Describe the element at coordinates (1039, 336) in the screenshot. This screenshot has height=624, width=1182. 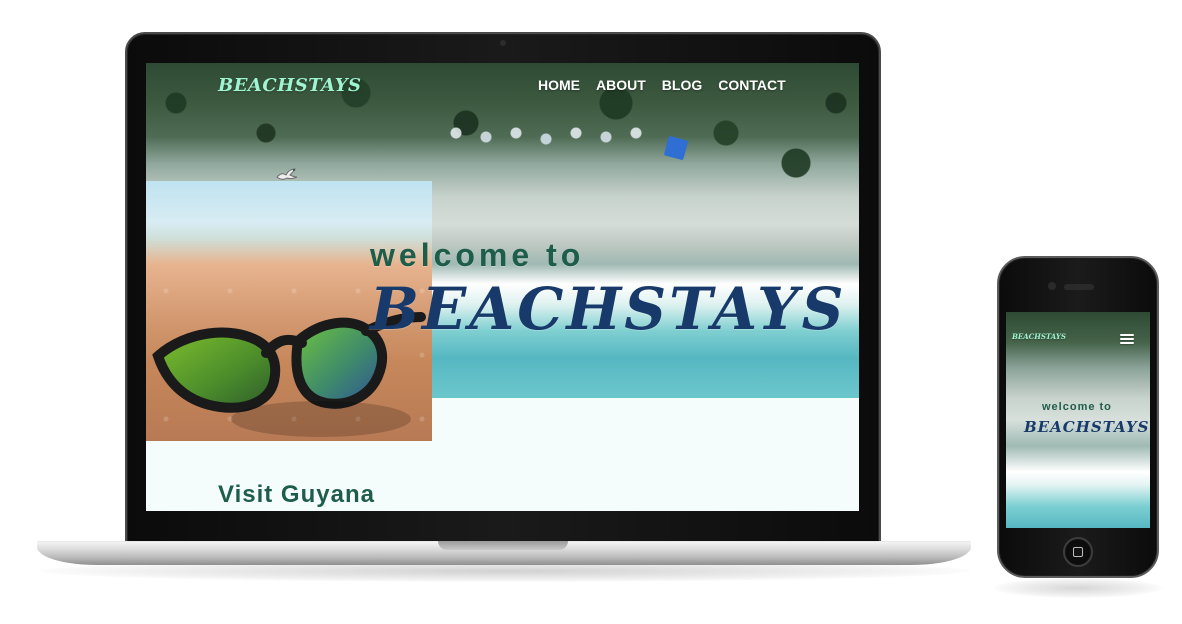
I see `phone-site-logo: BEACHSTAYS` at that location.